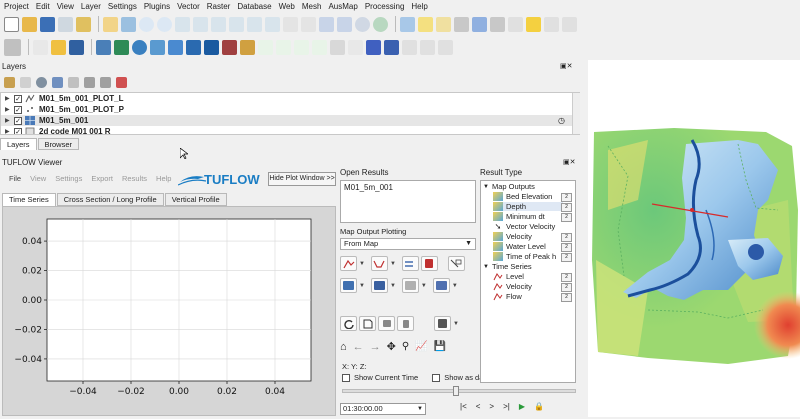 This screenshot has height=419, width=800. What do you see at coordinates (522, 196) in the screenshot?
I see `result-item-bed-elevation: Bed Elevation` at bounding box center [522, 196].